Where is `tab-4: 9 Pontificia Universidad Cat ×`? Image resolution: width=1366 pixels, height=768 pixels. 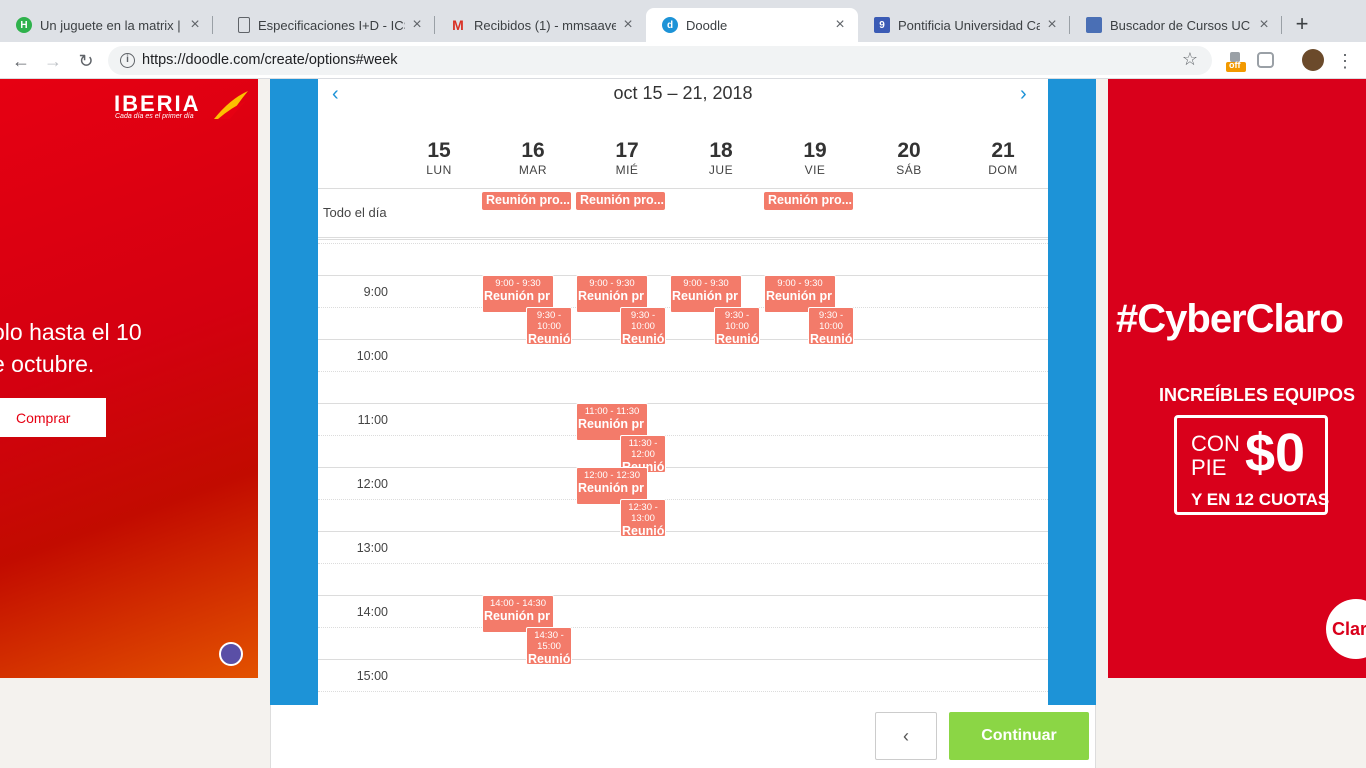 tab-4: 9 Pontificia Universidad Cat × is located at coordinates (964, 25).